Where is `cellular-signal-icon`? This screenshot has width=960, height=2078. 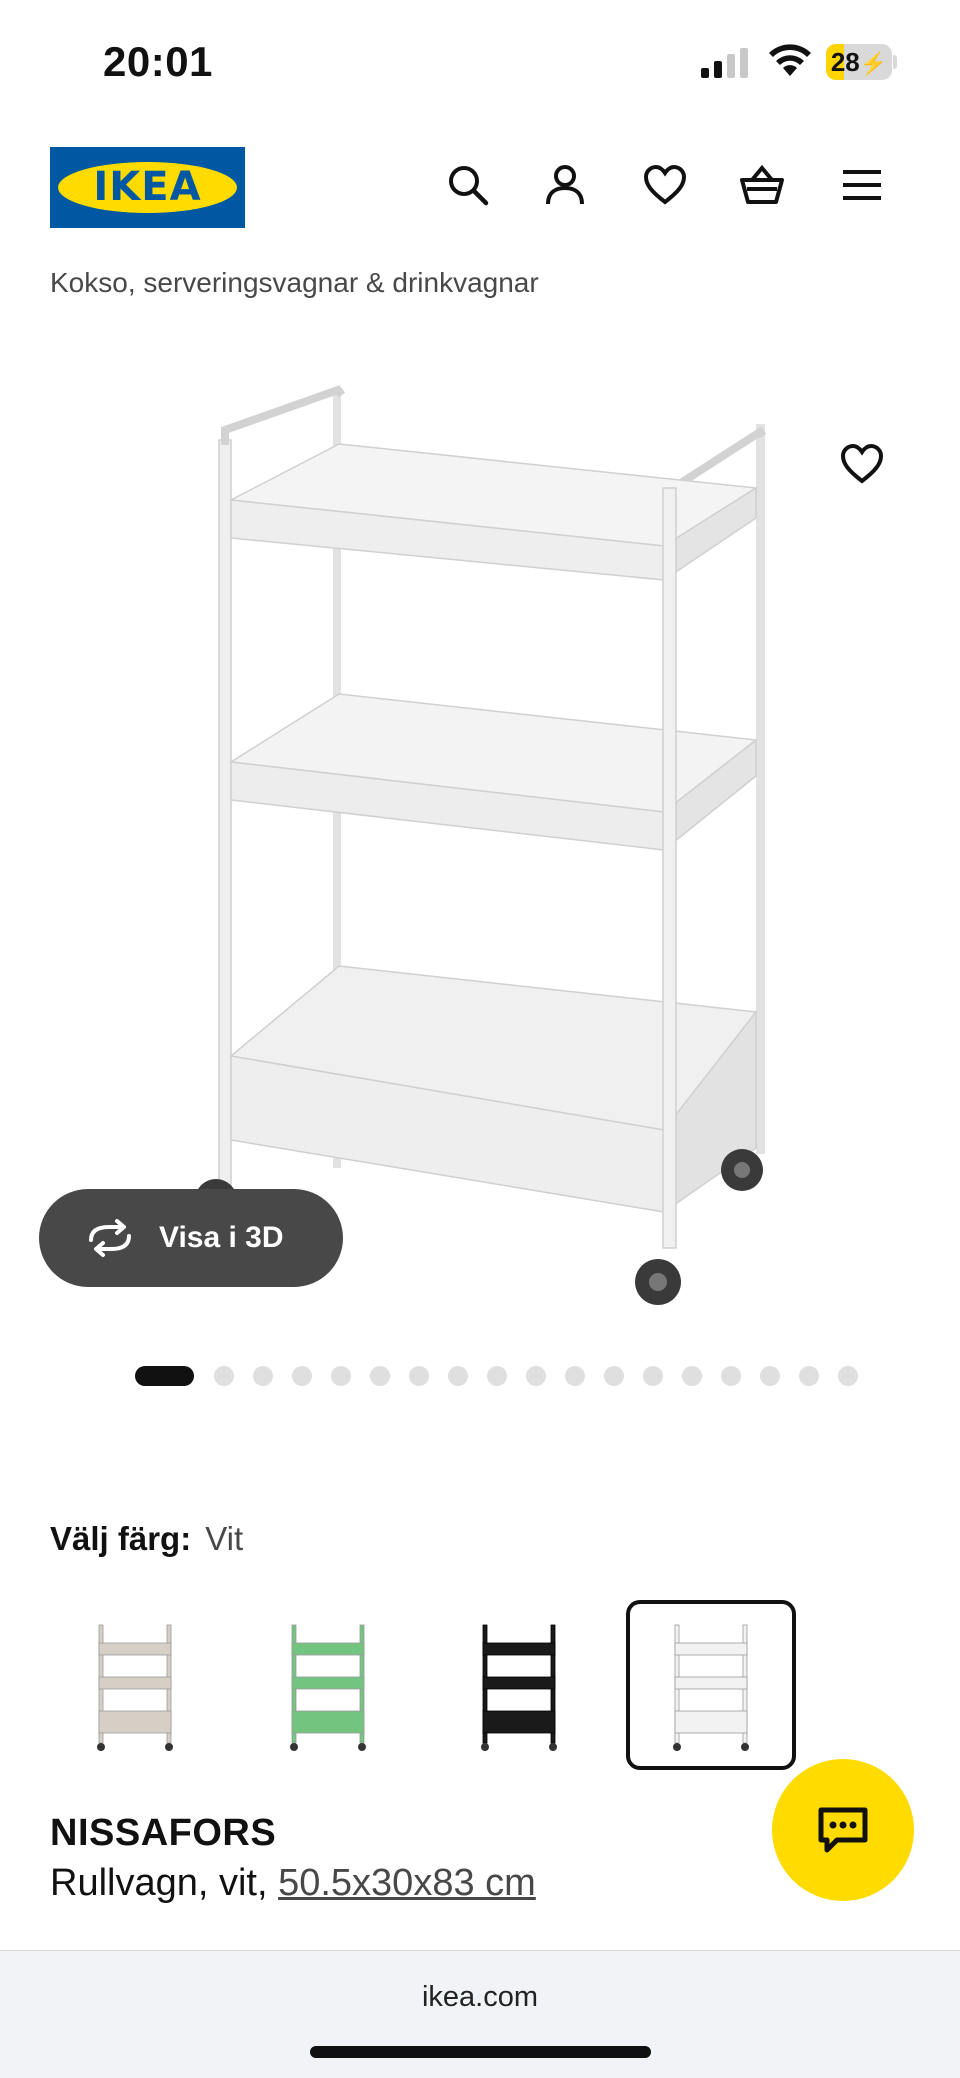 cellular-signal-icon is located at coordinates (724, 63).